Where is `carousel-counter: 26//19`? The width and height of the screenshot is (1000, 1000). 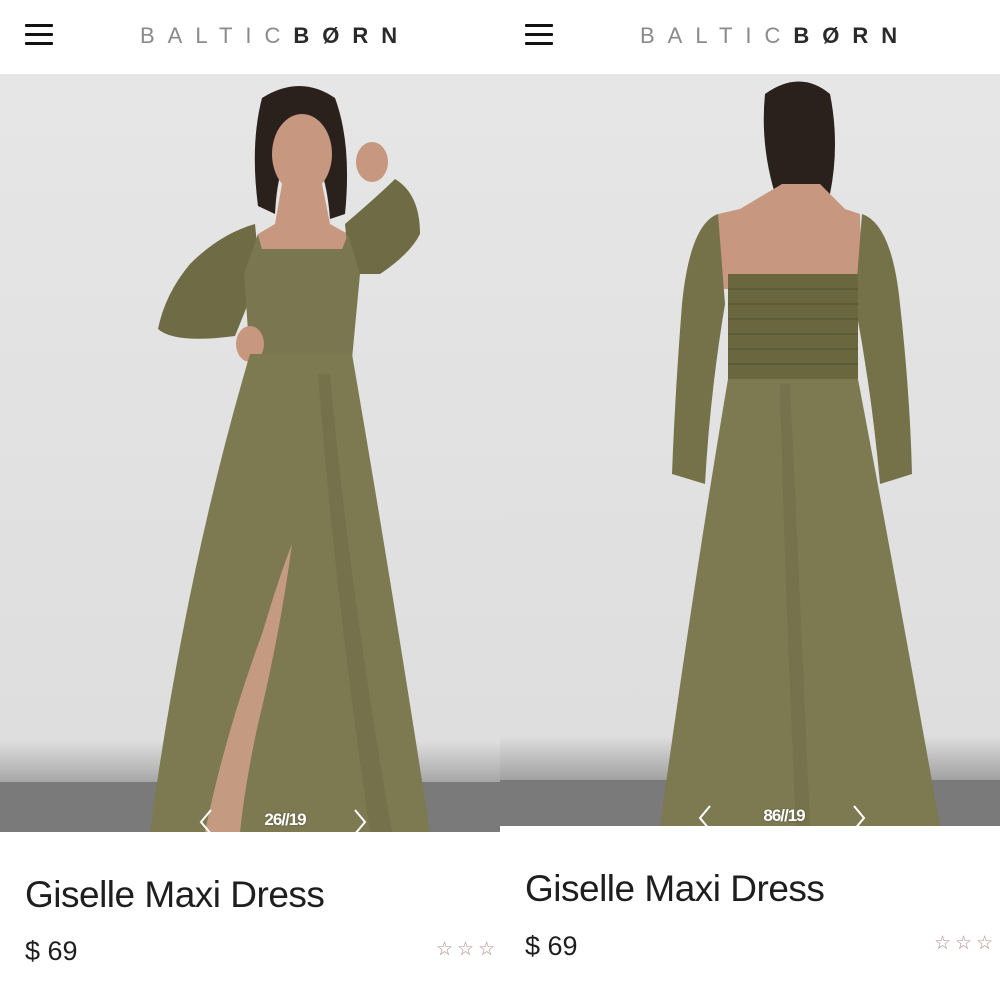 carousel-counter: 26//19 is located at coordinates (285, 819).